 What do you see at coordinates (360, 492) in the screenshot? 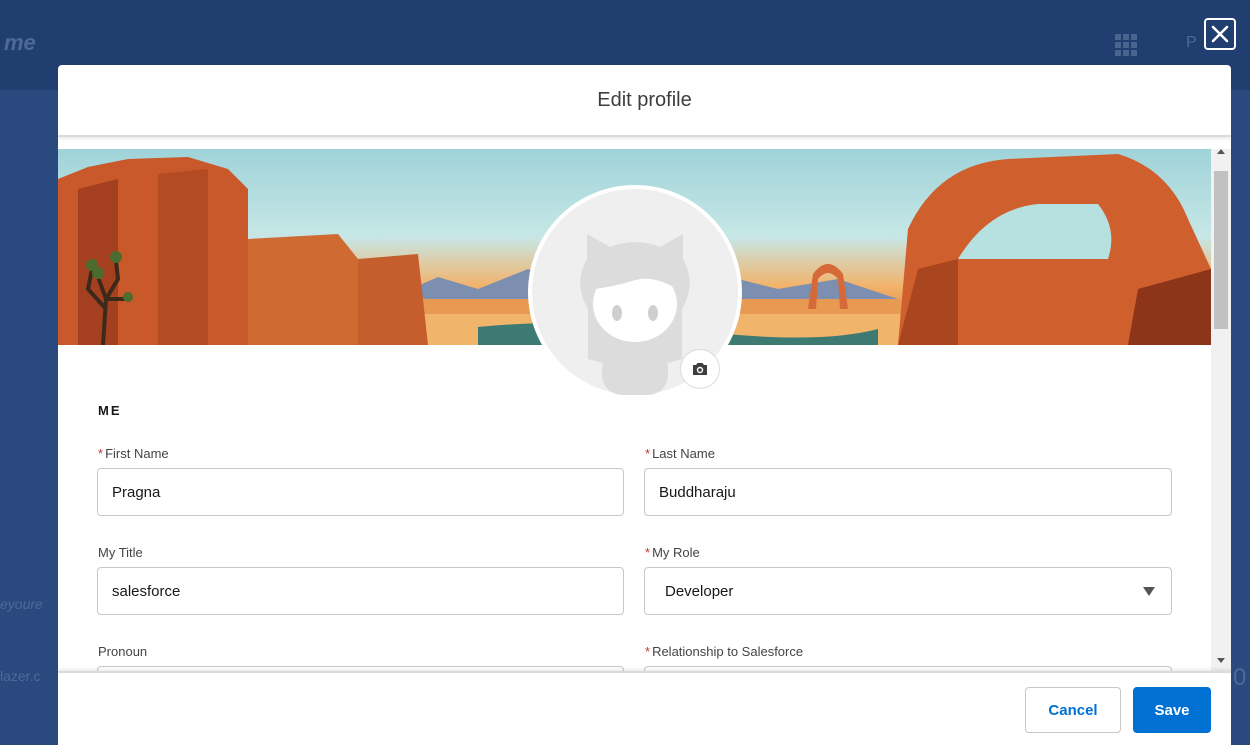
I see `first-name-field: Pragna` at bounding box center [360, 492].